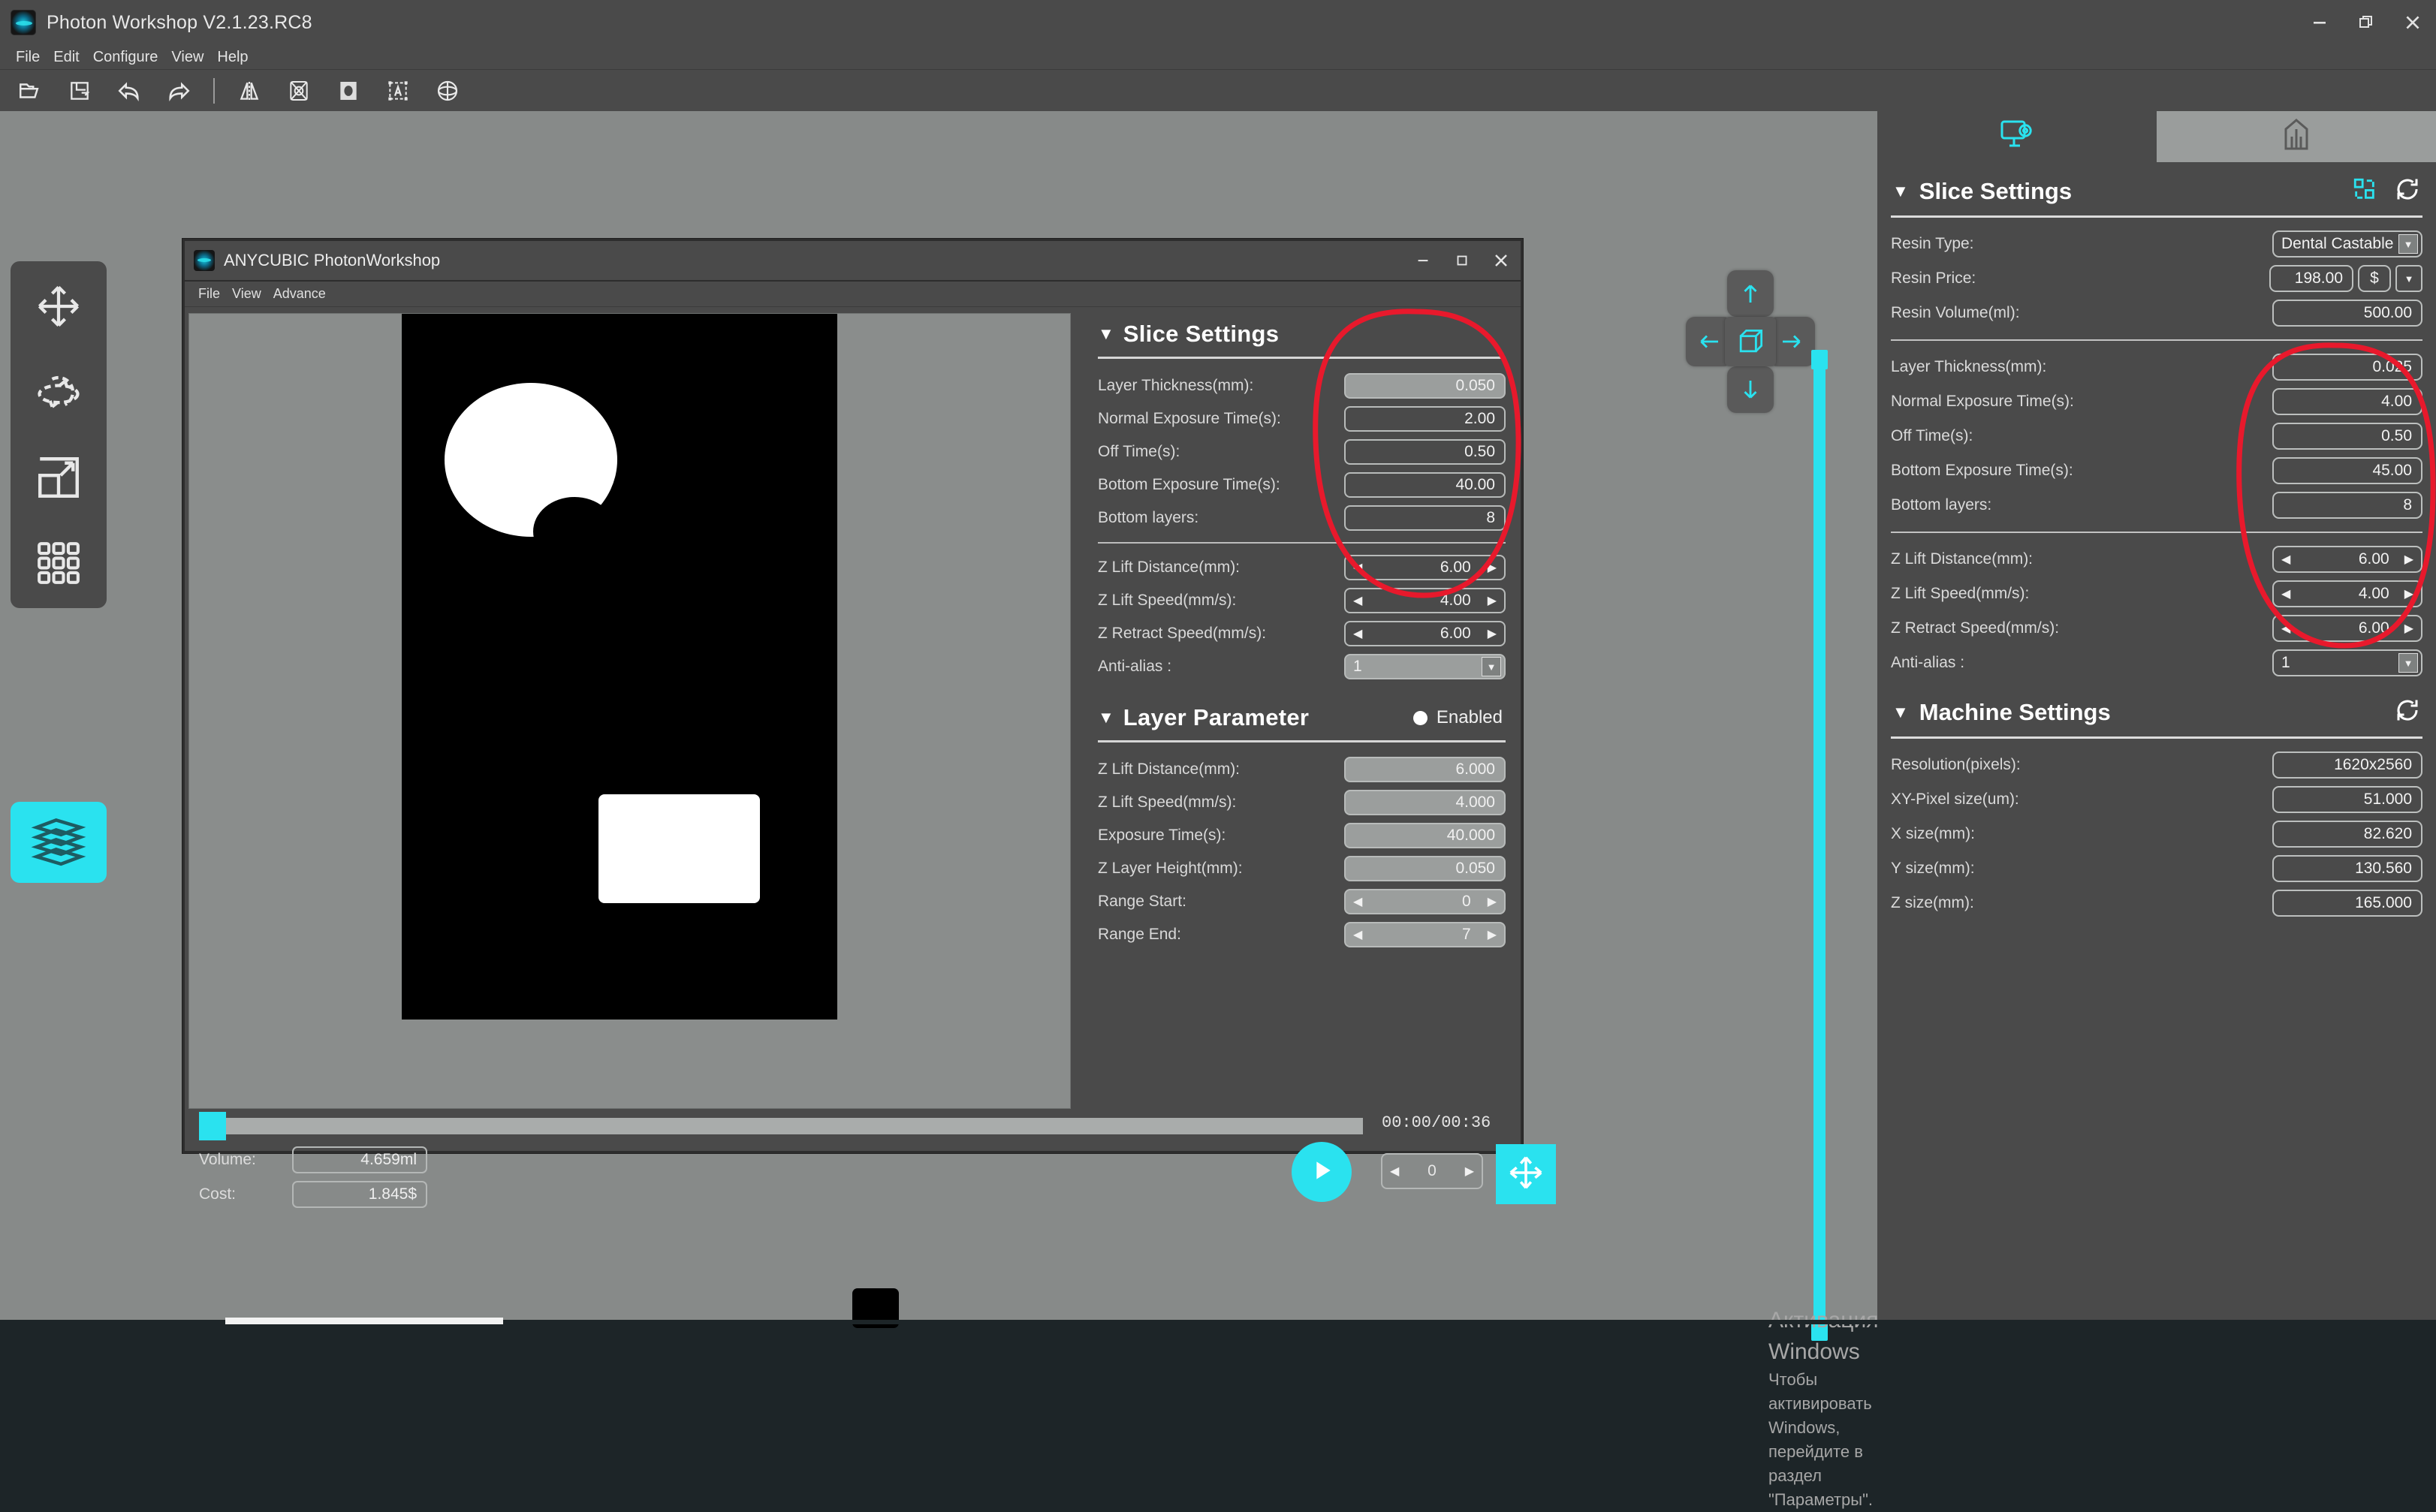  Describe the element at coordinates (1425, 419) in the screenshot. I see `field-normal-exposure: 2.00` at that location.